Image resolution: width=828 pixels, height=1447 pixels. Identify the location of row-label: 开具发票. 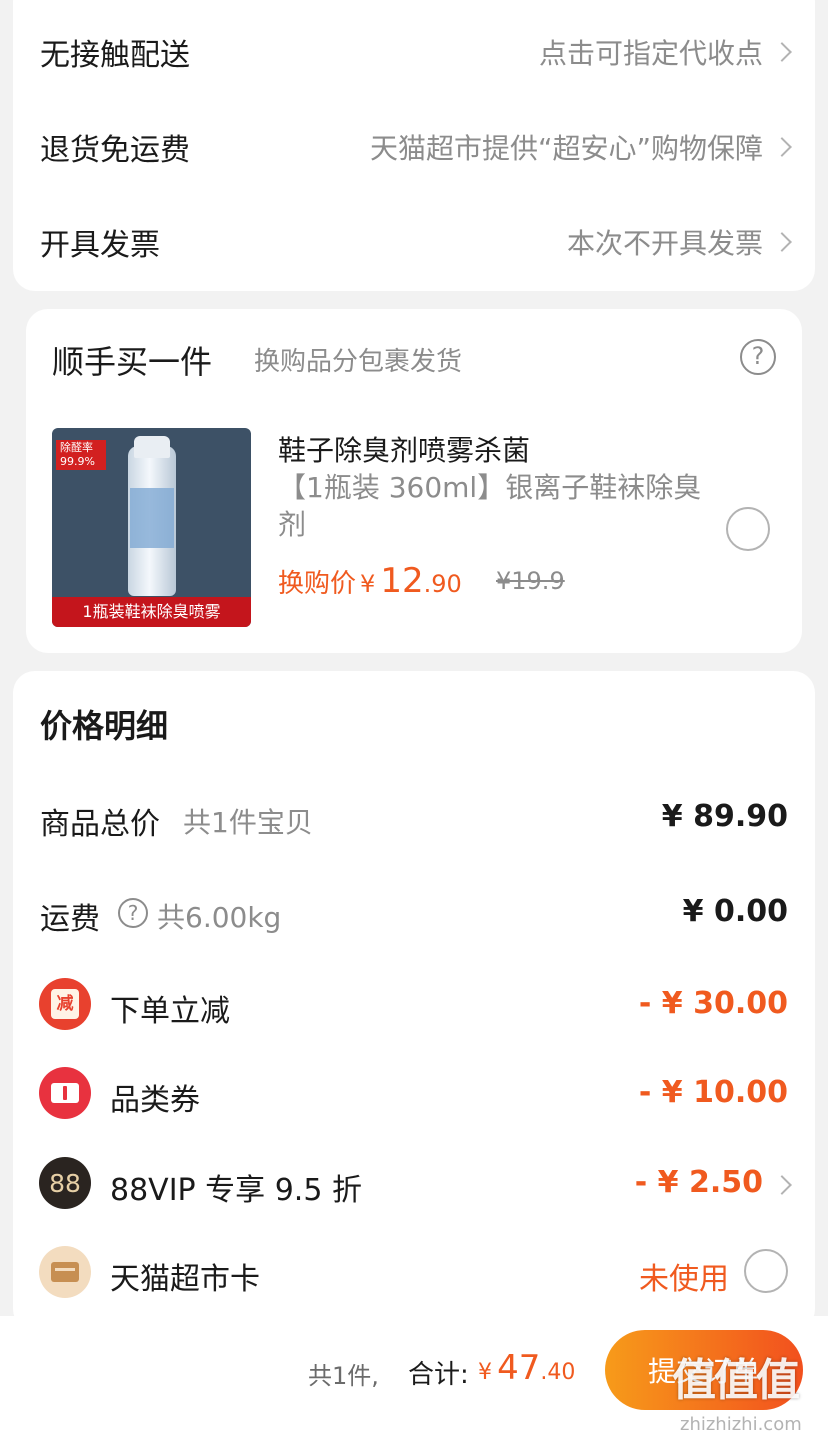
(100, 245).